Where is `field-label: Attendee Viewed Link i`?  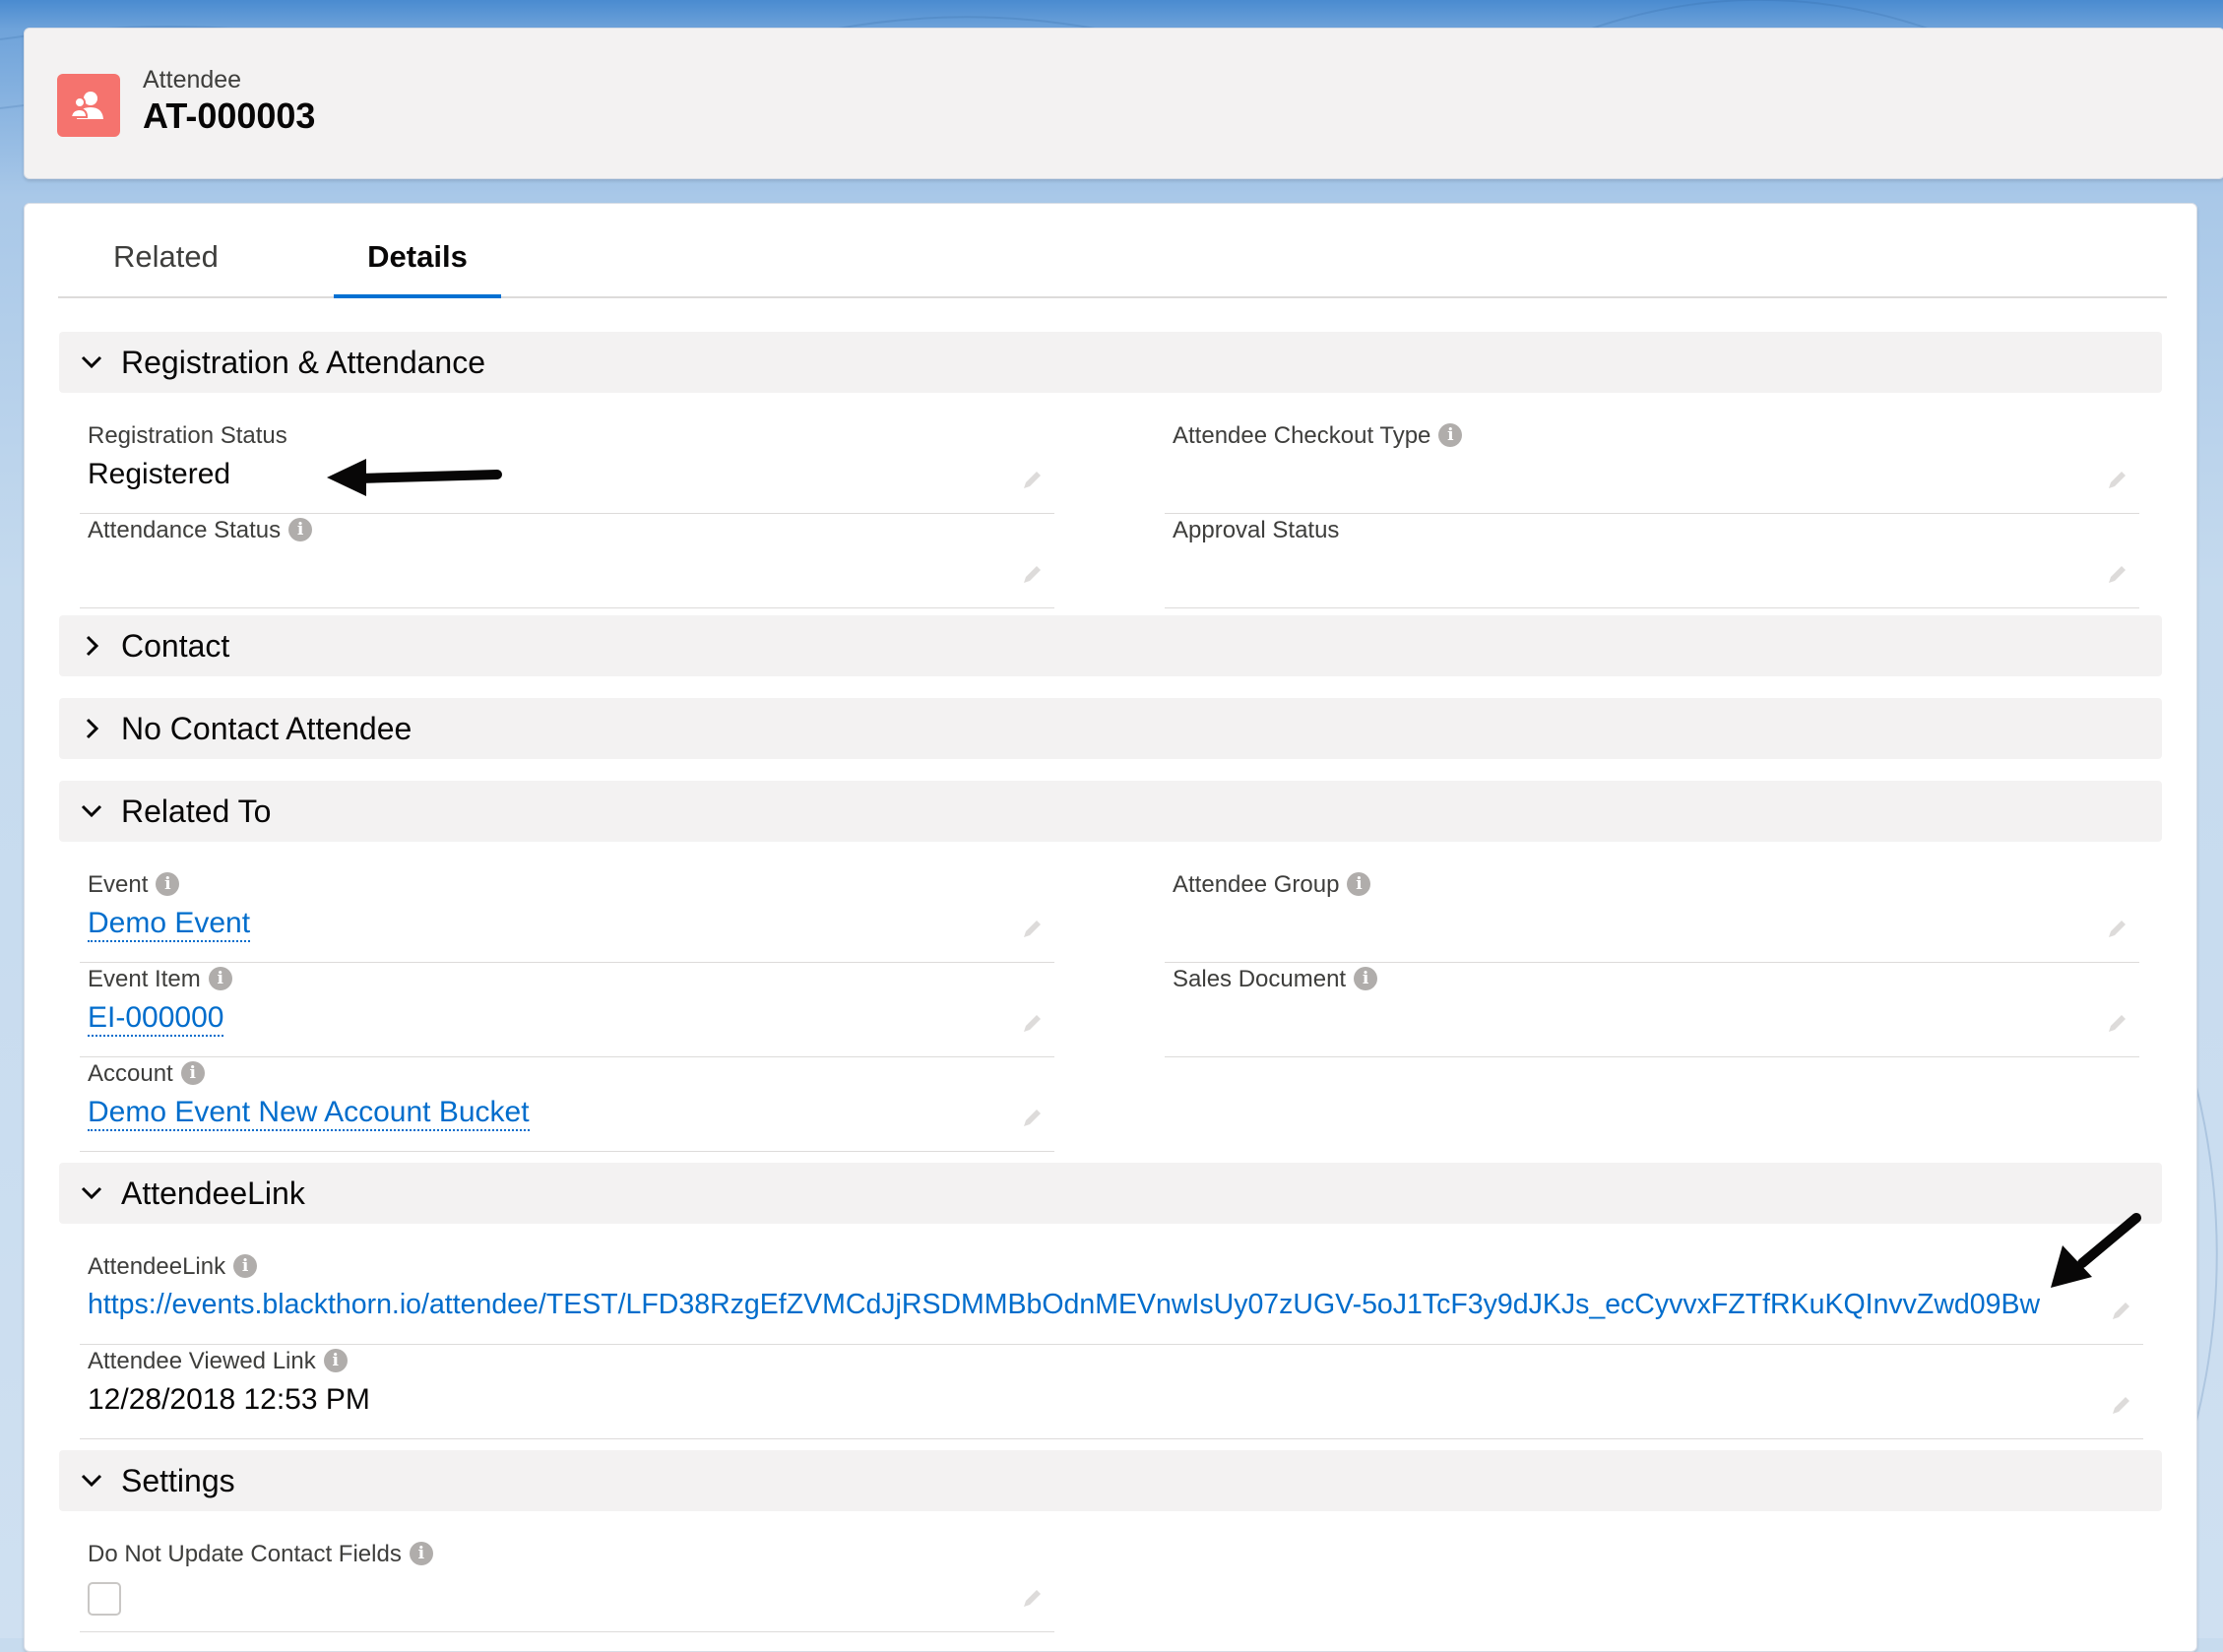 field-label: Attendee Viewed Link i is located at coordinates (218, 1361).